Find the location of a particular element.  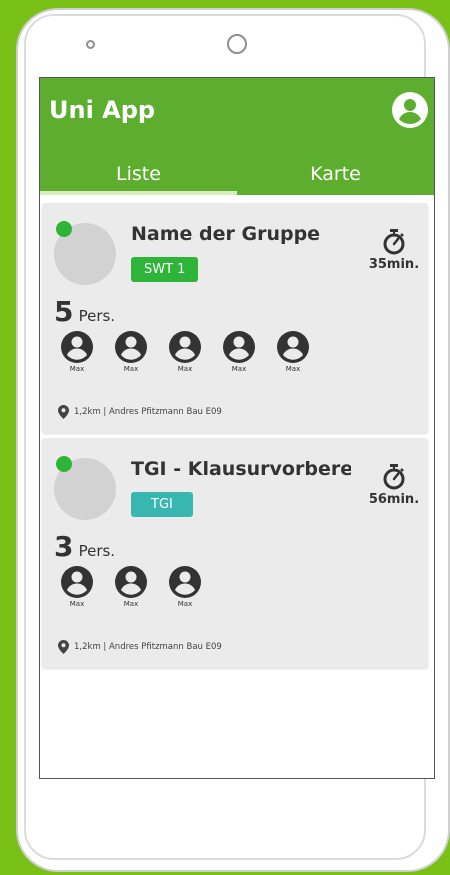

member-count-number: 3 is located at coordinates (64, 546).